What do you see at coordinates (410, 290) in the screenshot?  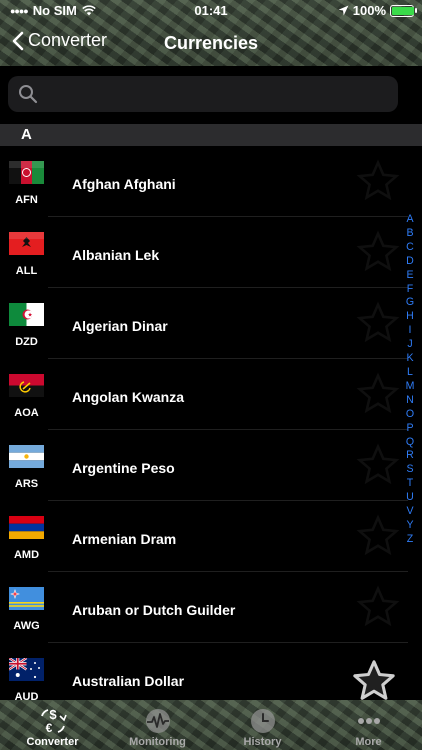 I see `alphabet-index-letter: F` at bounding box center [410, 290].